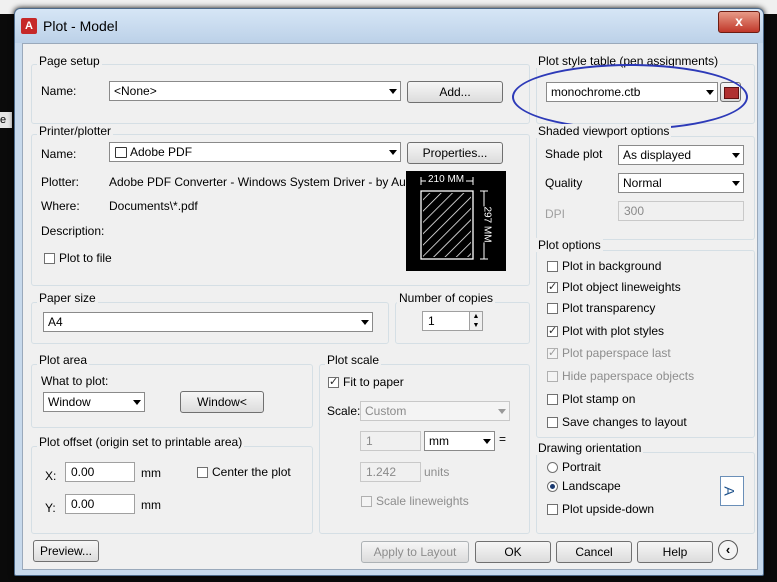 The height and width of the screenshot is (582, 777). What do you see at coordinates (642, 183) in the screenshot?
I see `quality-value: Normal` at bounding box center [642, 183].